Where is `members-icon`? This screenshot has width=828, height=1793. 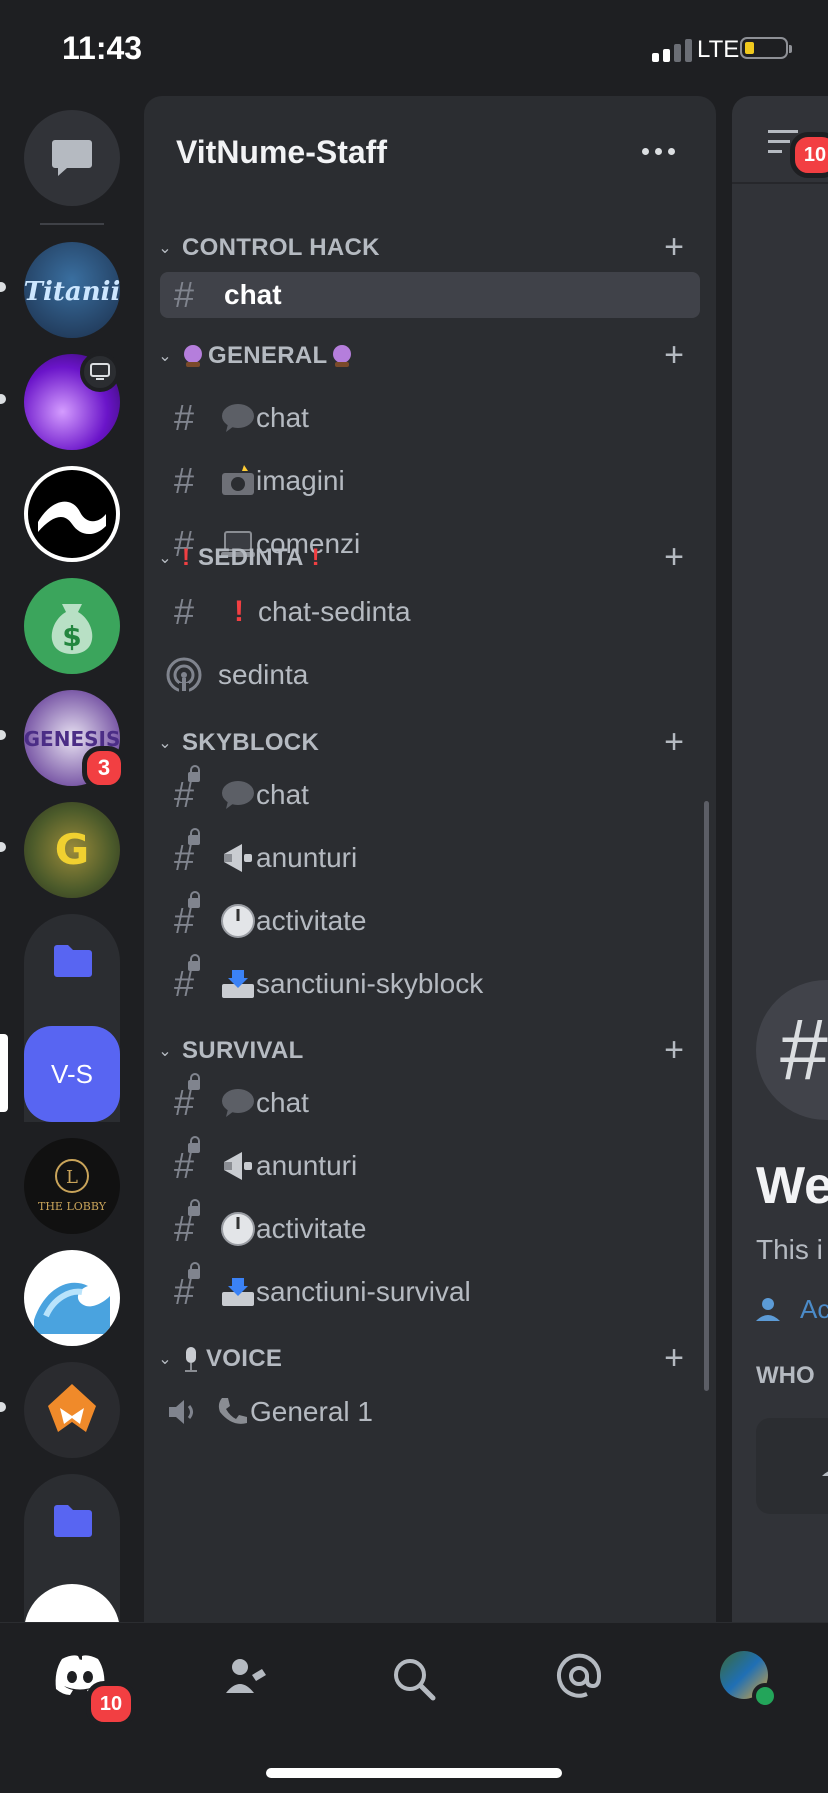
members-icon is located at coordinates (825, 1473).